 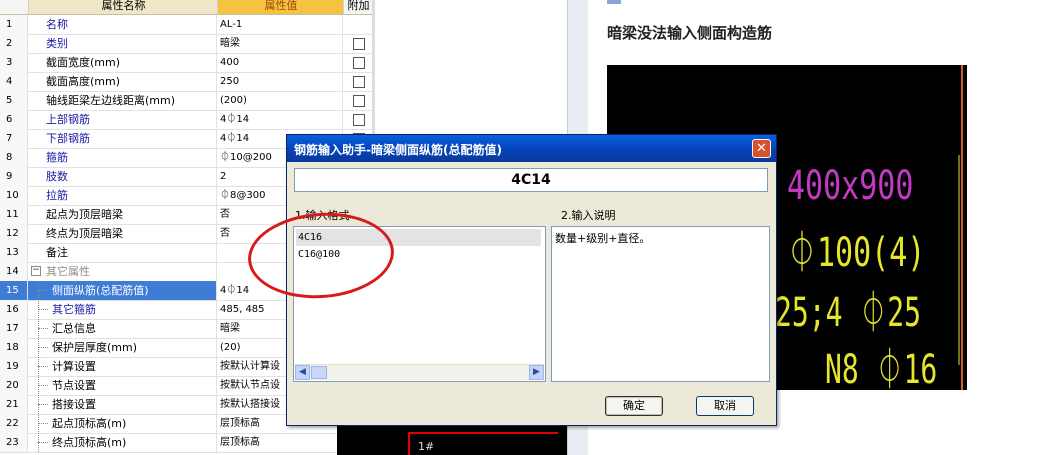 What do you see at coordinates (122, 271) in the screenshot?
I see `property-name: 其它属性 −` at bounding box center [122, 271].